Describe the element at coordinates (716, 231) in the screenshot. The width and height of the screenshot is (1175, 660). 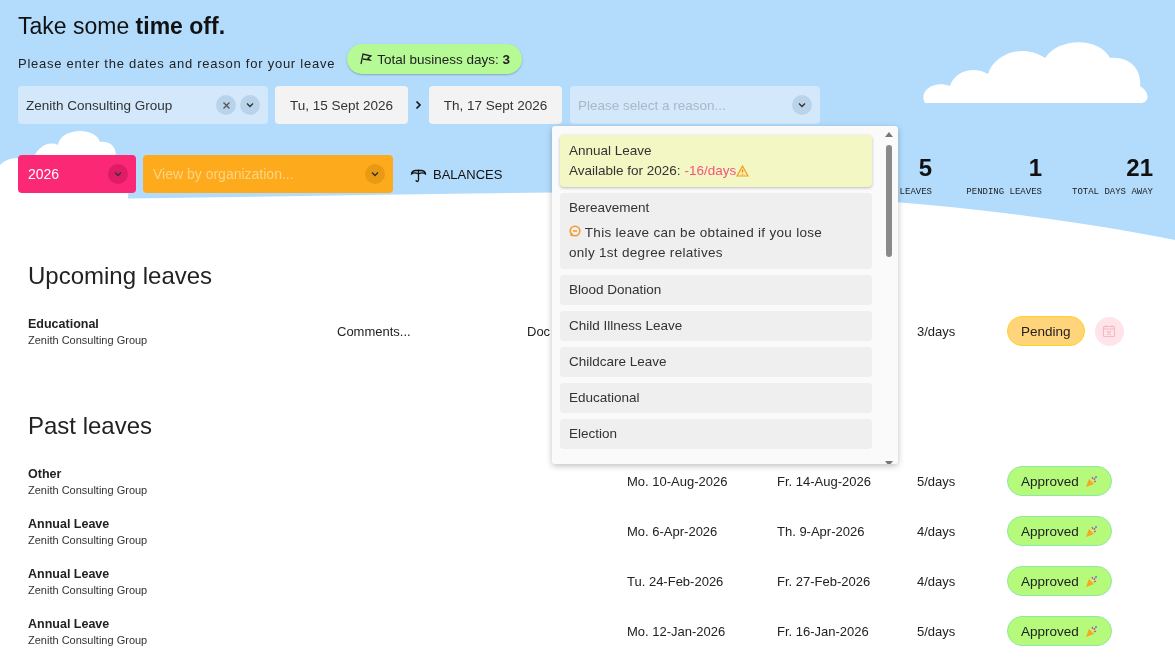
I see `reason-option: Bereavement This leave can be obtained if you lose only 1st degree relatives` at that location.